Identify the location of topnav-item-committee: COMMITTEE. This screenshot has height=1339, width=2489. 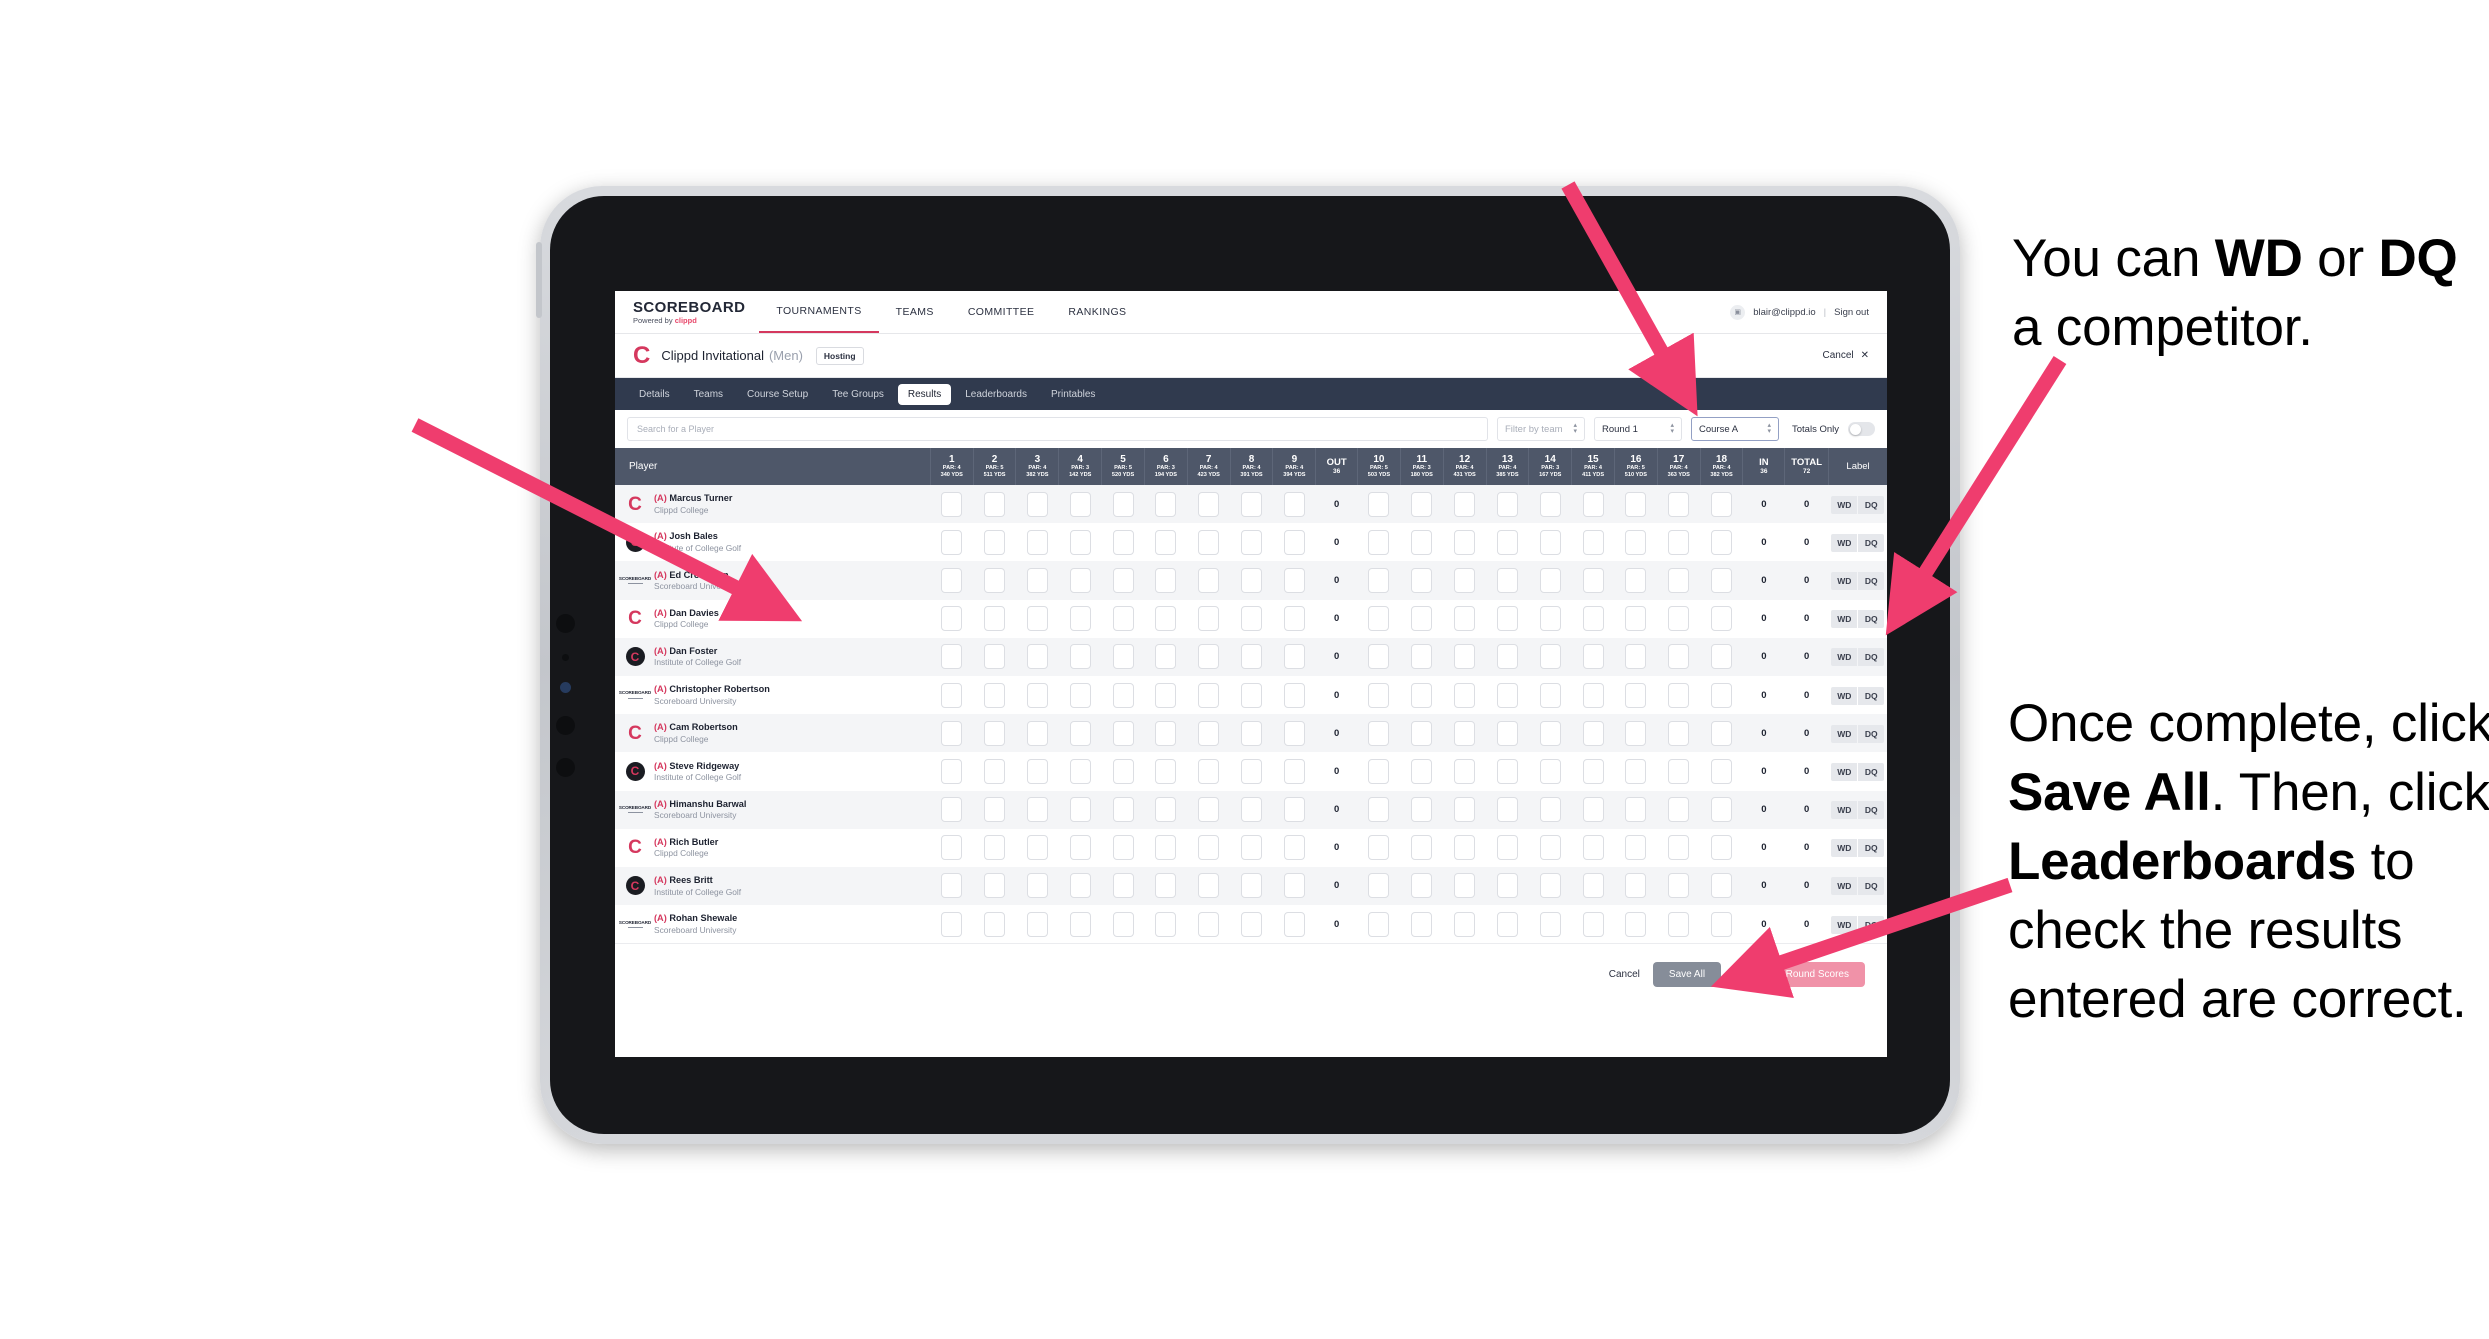
(1001, 312).